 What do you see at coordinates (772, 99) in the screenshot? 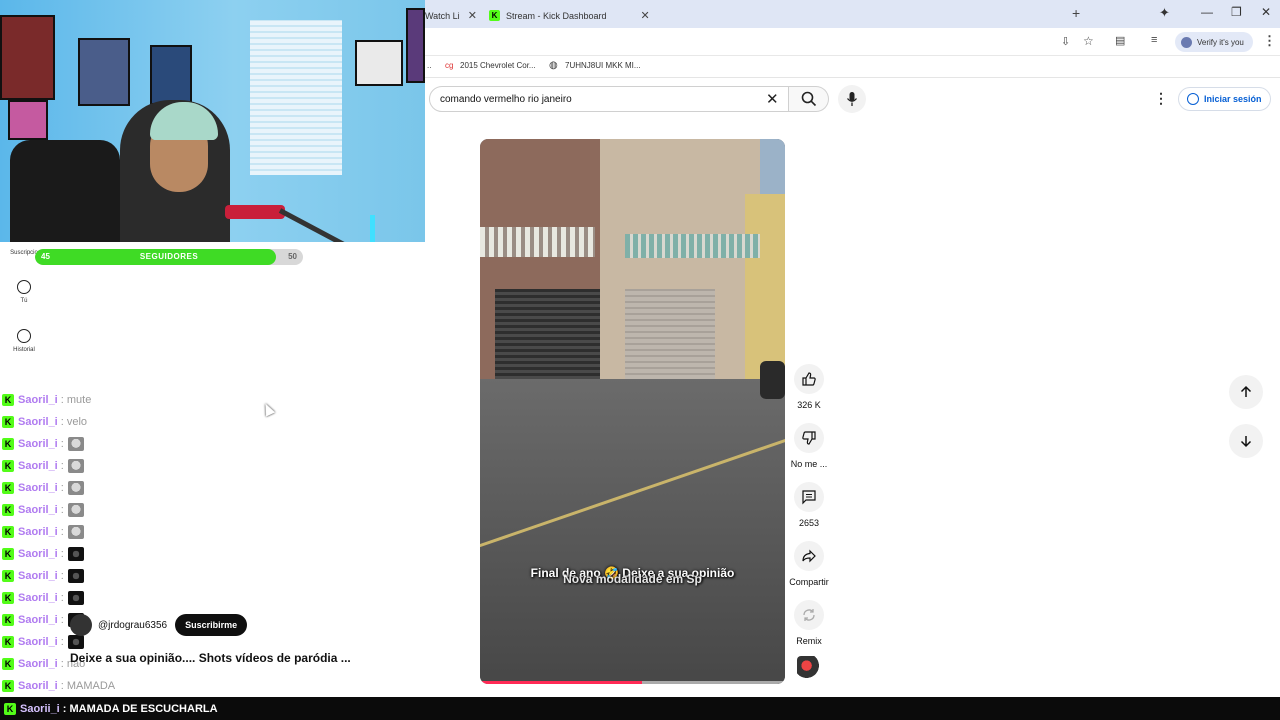
I see `clear-search-icon: ✕` at bounding box center [772, 99].